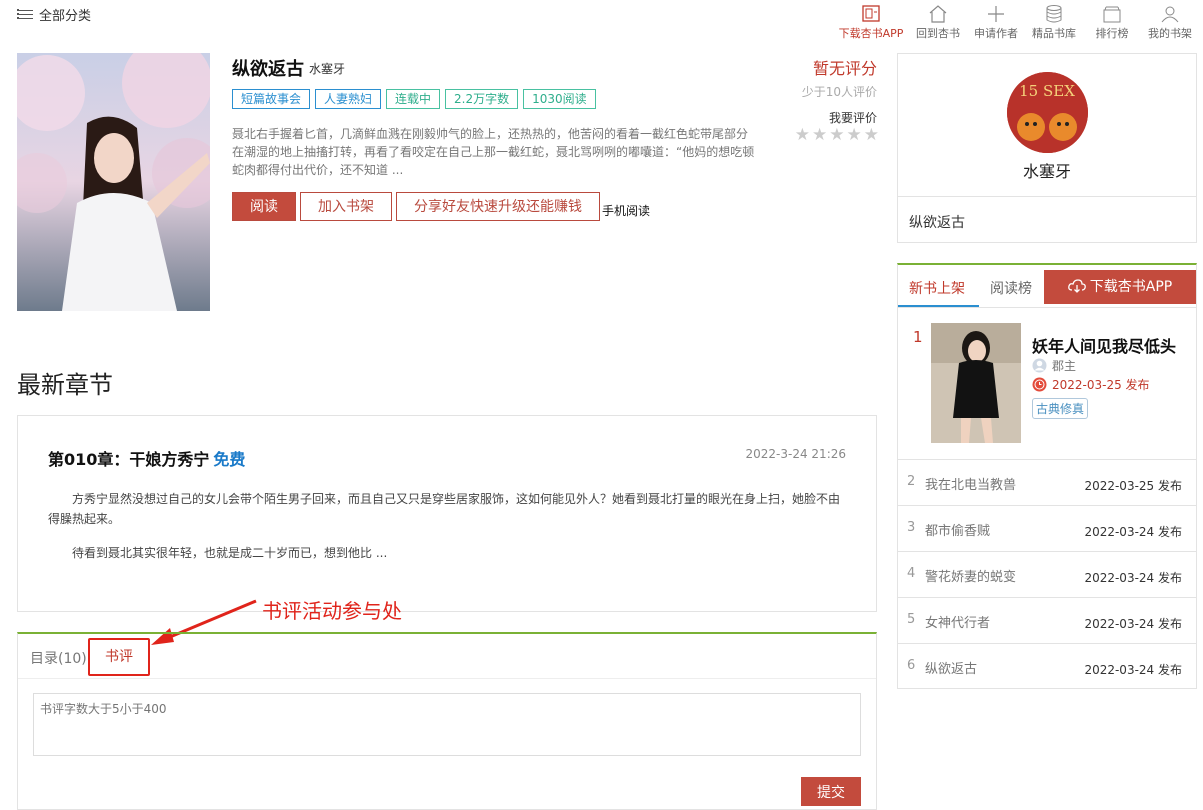 The height and width of the screenshot is (810, 1203). I want to click on review-input, so click(447, 724).